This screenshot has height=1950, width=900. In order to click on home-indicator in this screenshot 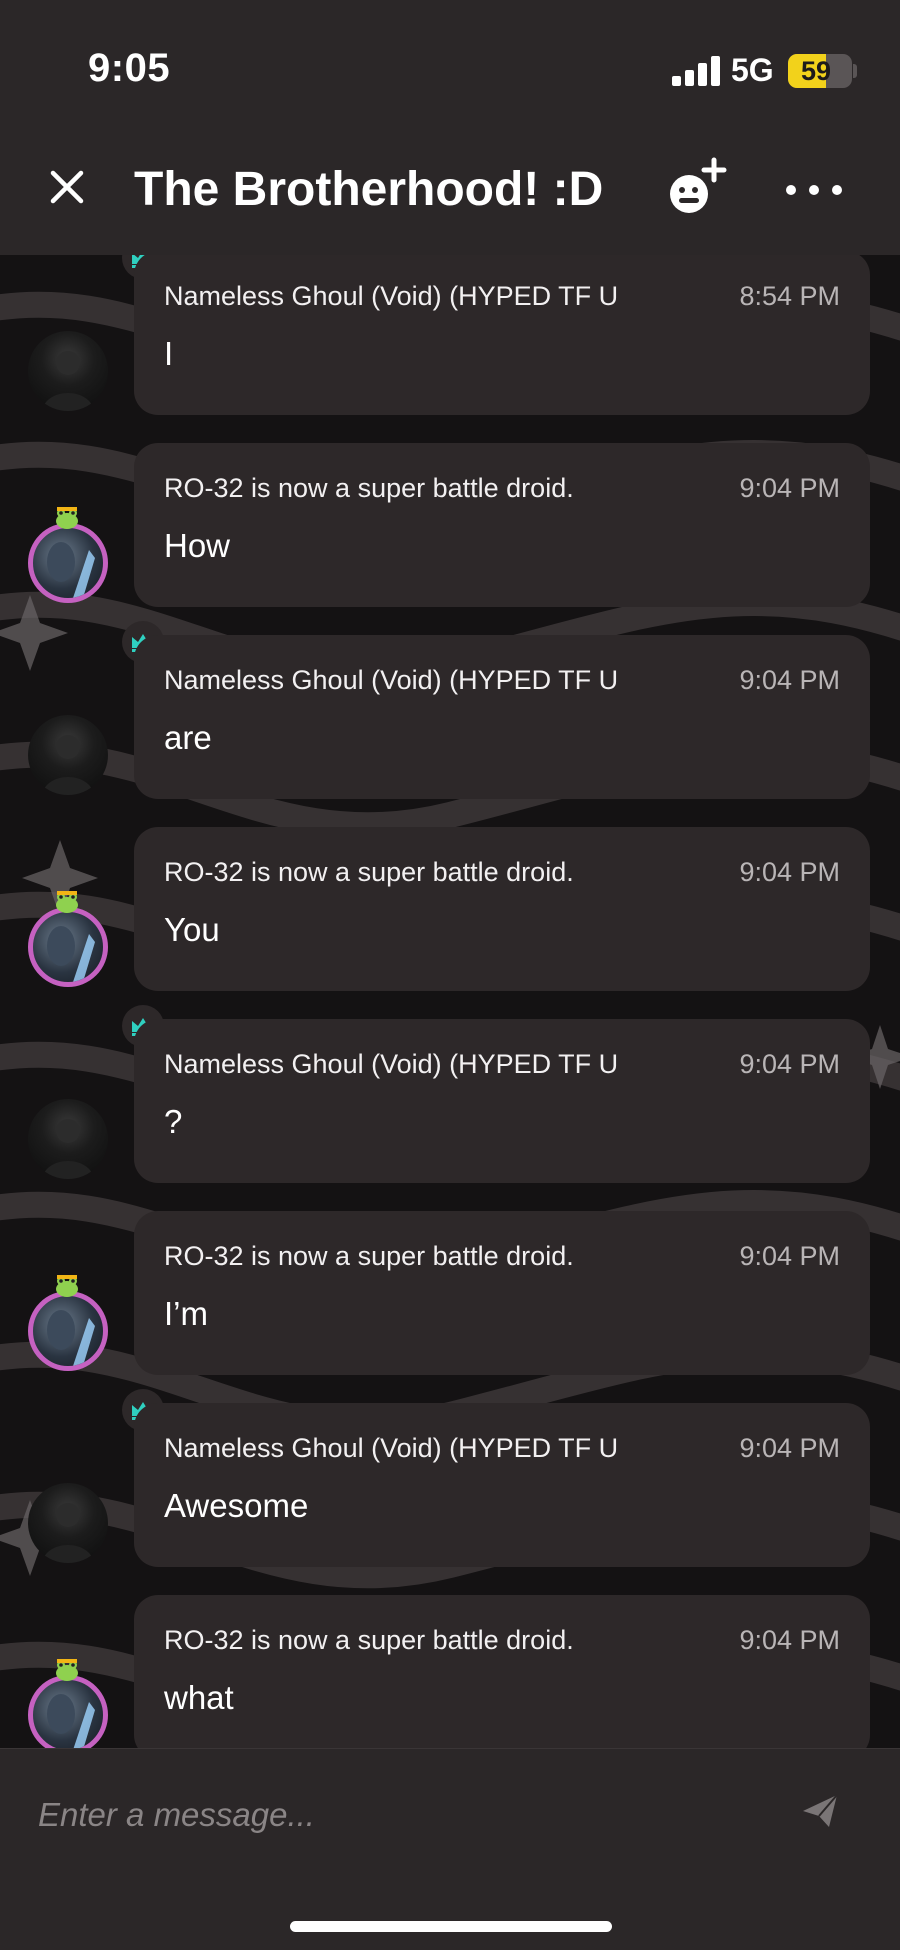, I will do `click(451, 1926)`.